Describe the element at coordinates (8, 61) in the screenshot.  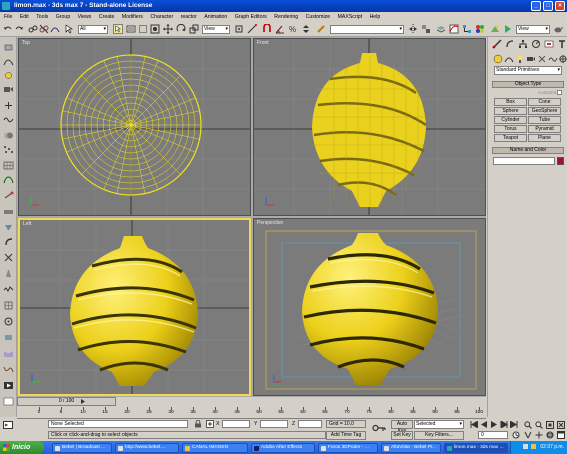
I see `create-shape-tool-icon` at that location.